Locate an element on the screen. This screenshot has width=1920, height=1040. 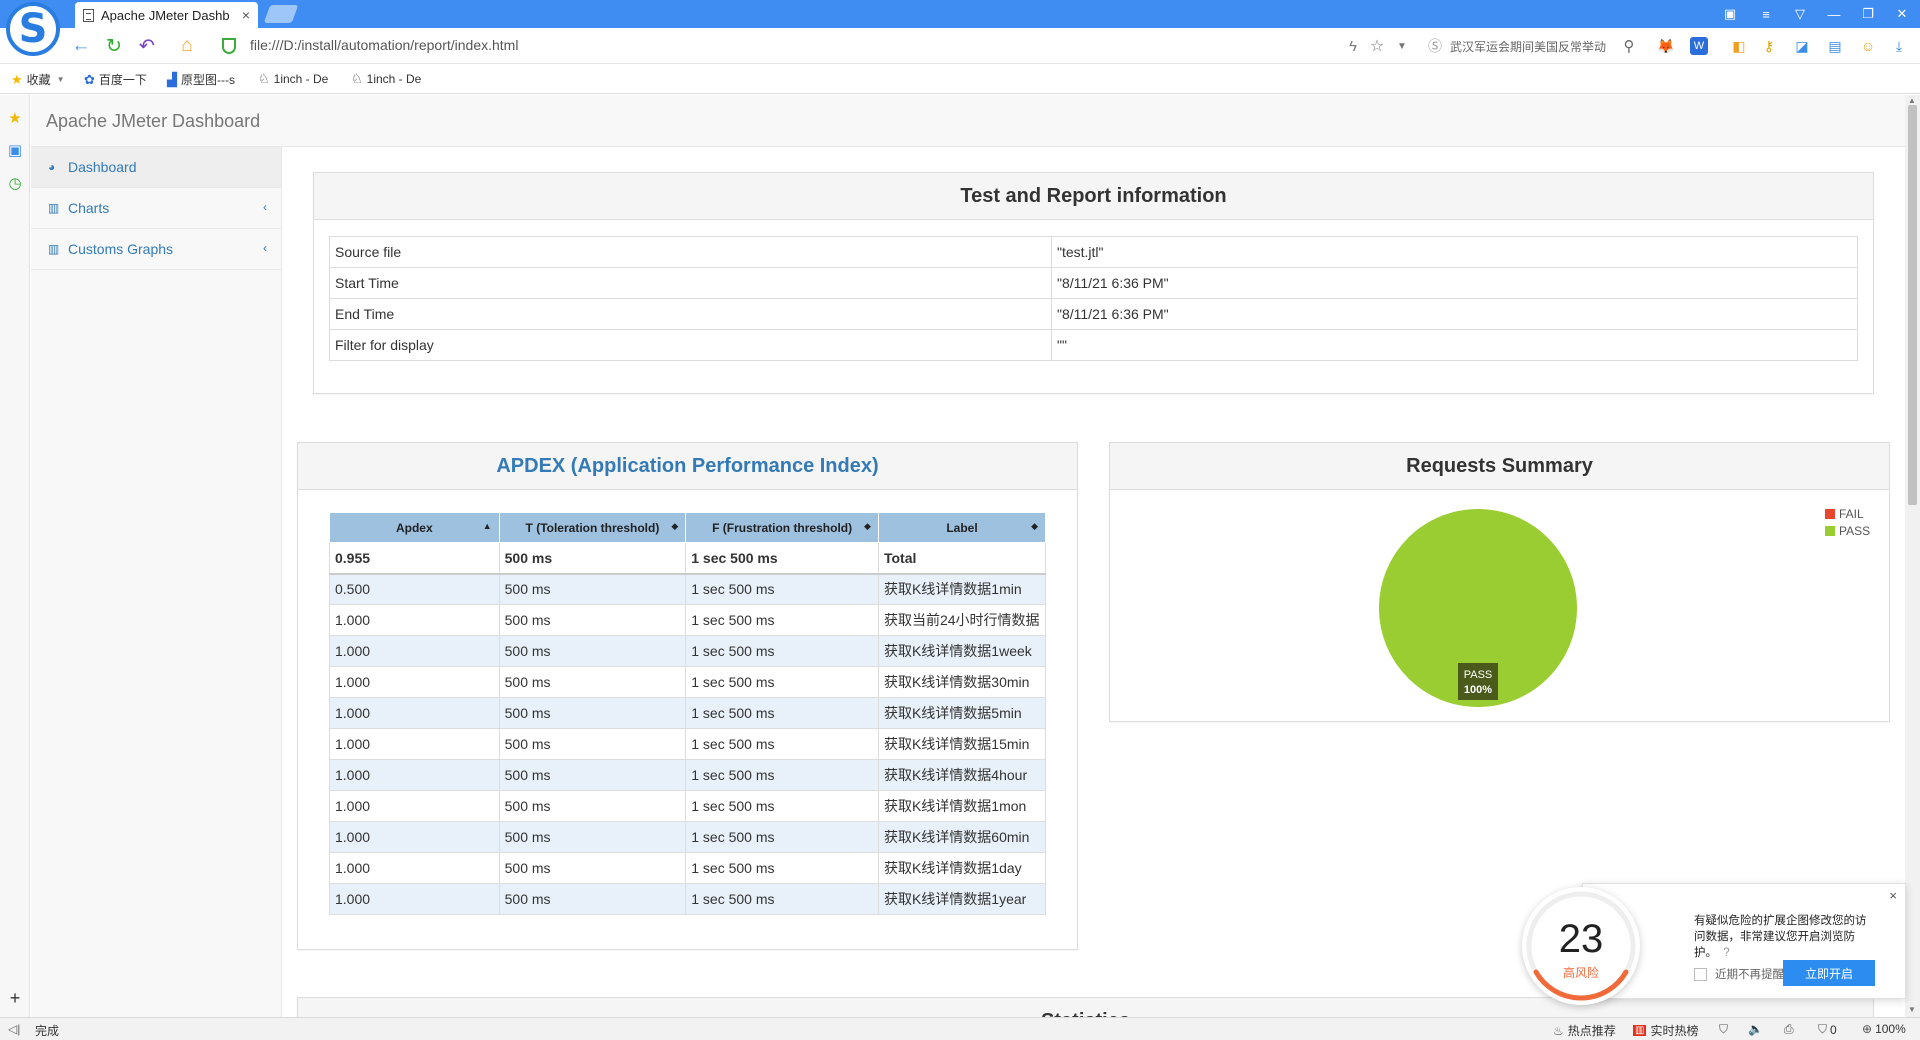
bookmark-1inch-2: ♘ 1inch - De is located at coordinates (386, 79).